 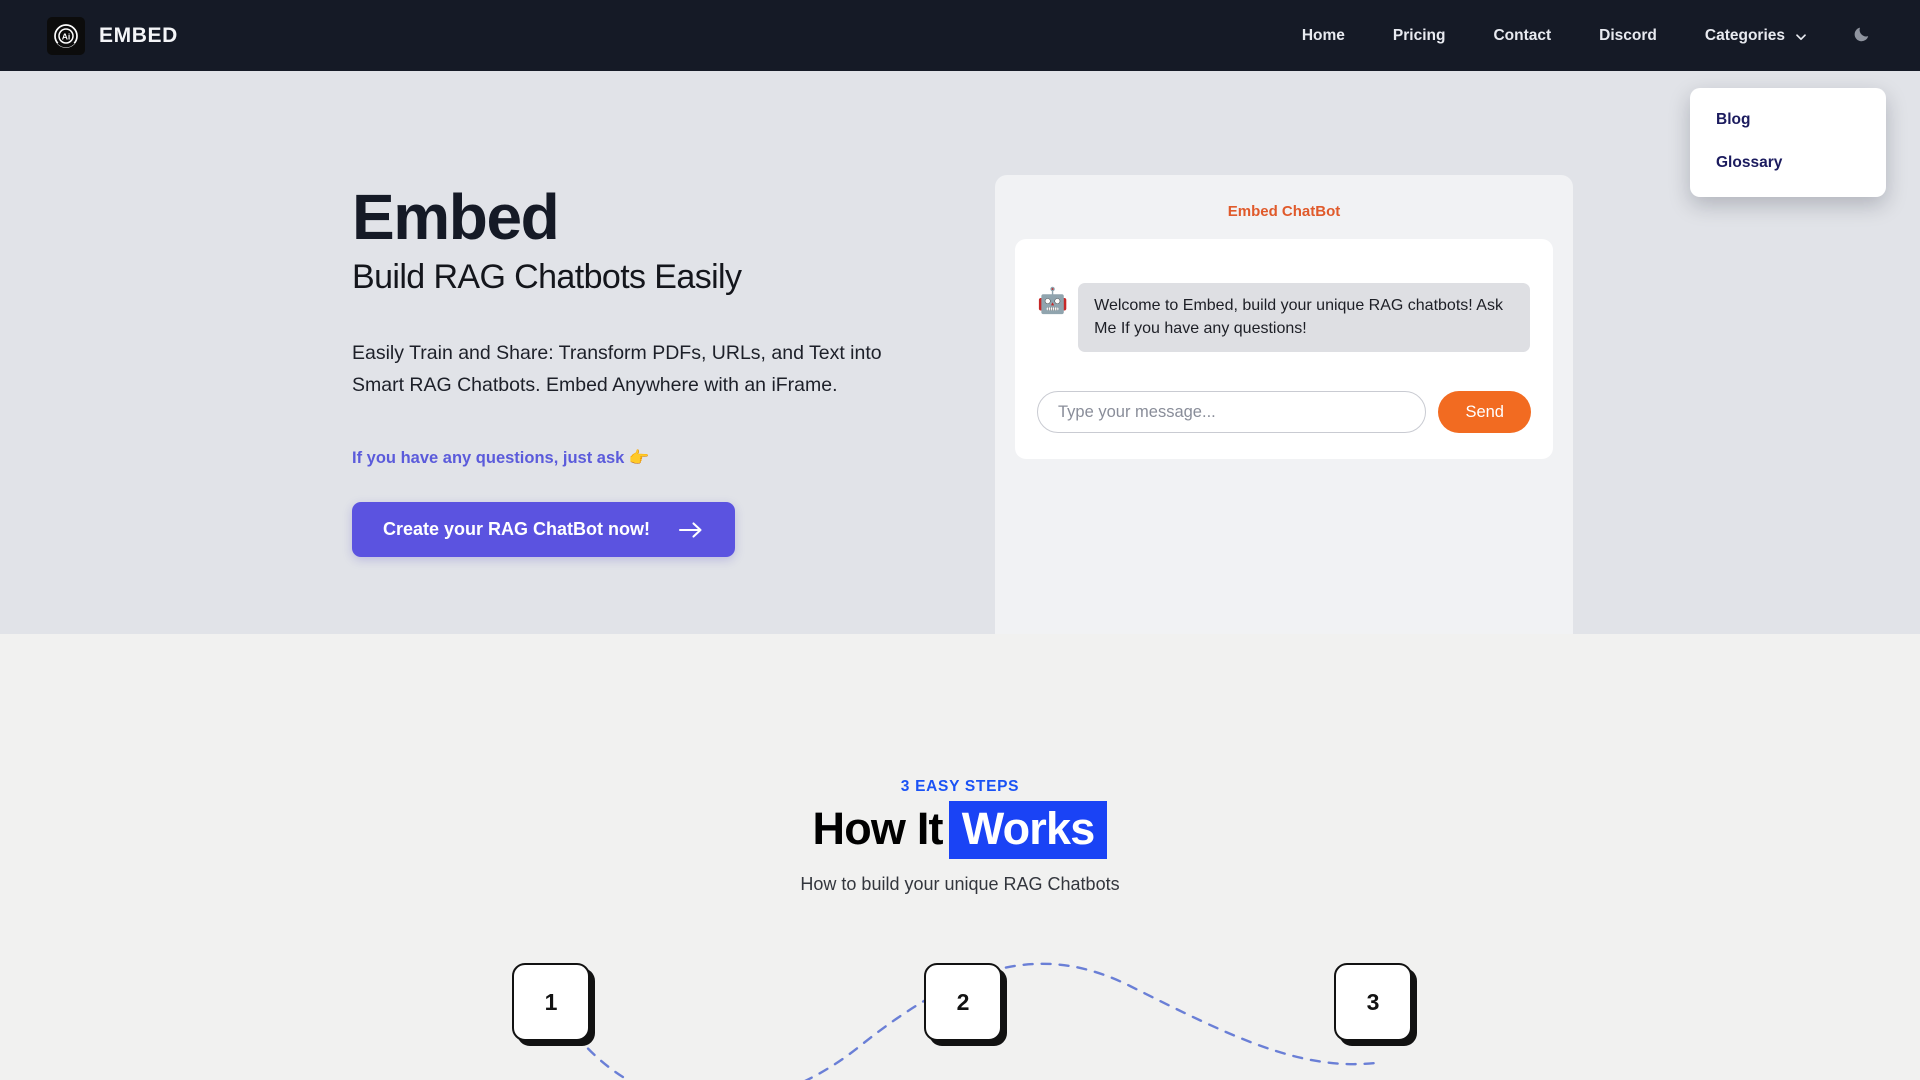 What do you see at coordinates (1053, 301) in the screenshot?
I see `robot-emoji-icon: 🤖` at bounding box center [1053, 301].